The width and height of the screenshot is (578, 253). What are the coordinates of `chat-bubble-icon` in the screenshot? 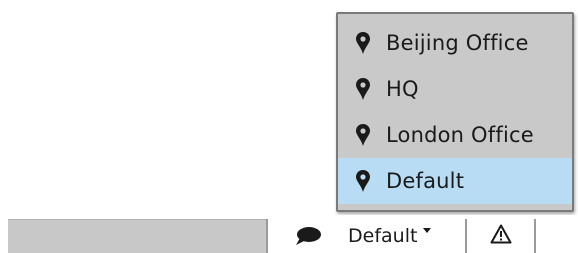 It's located at (308, 236).